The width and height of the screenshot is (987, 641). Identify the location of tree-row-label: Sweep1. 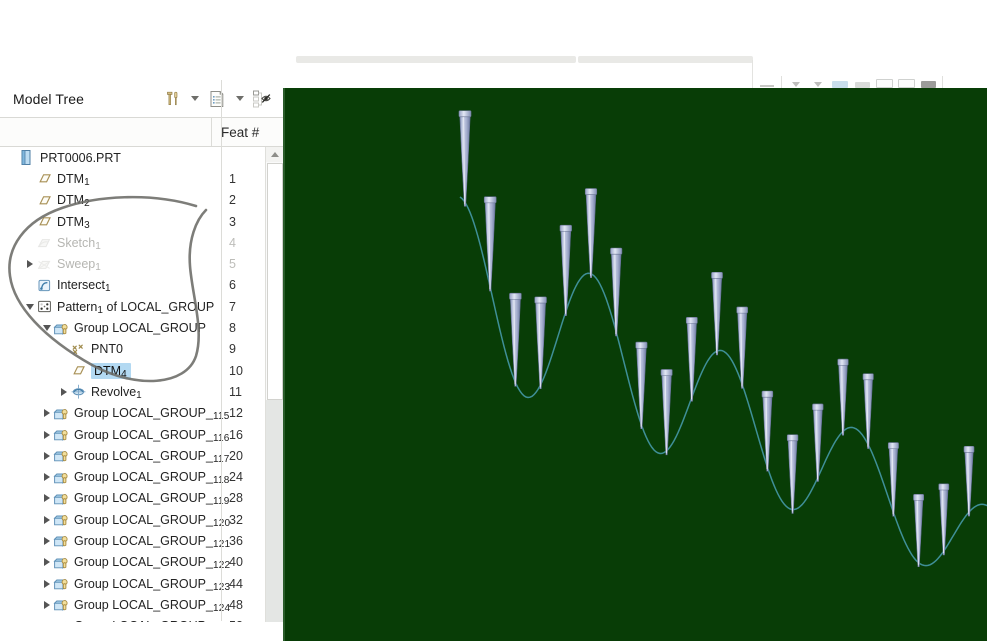
(79, 265).